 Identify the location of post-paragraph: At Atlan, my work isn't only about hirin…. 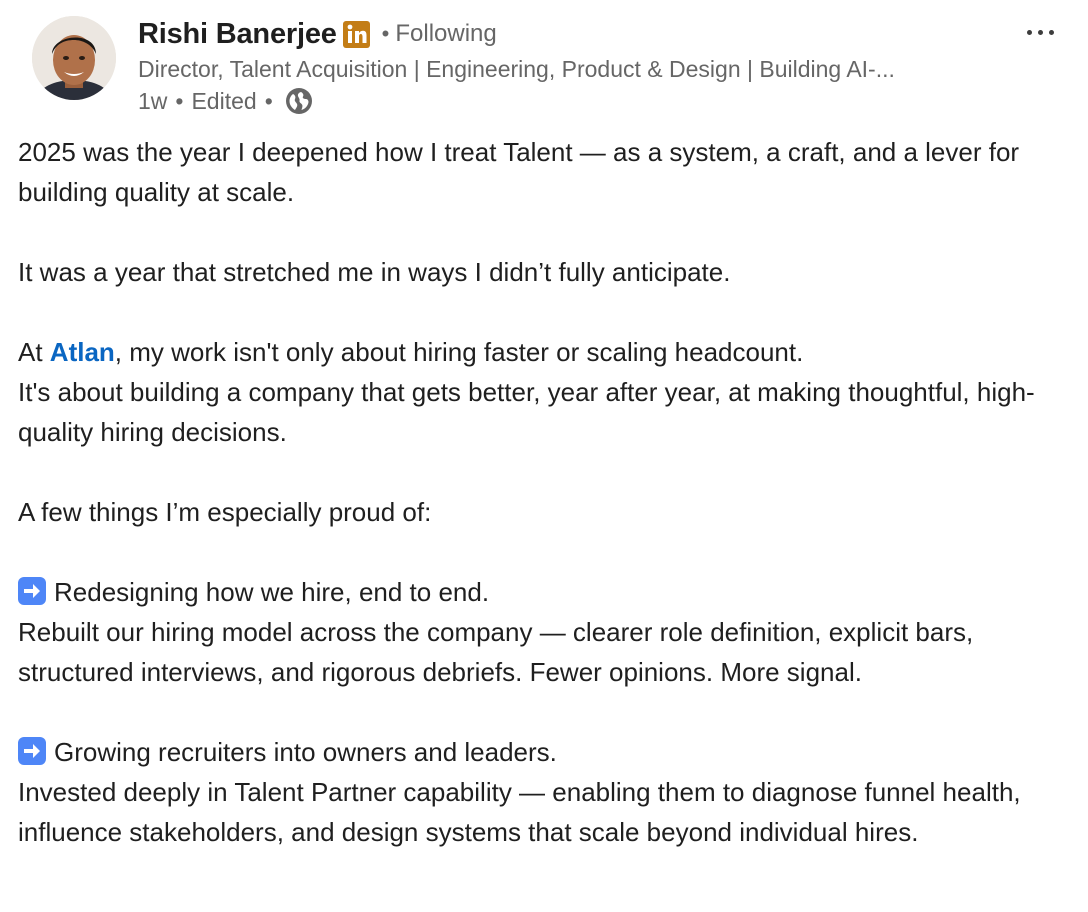
(543, 392).